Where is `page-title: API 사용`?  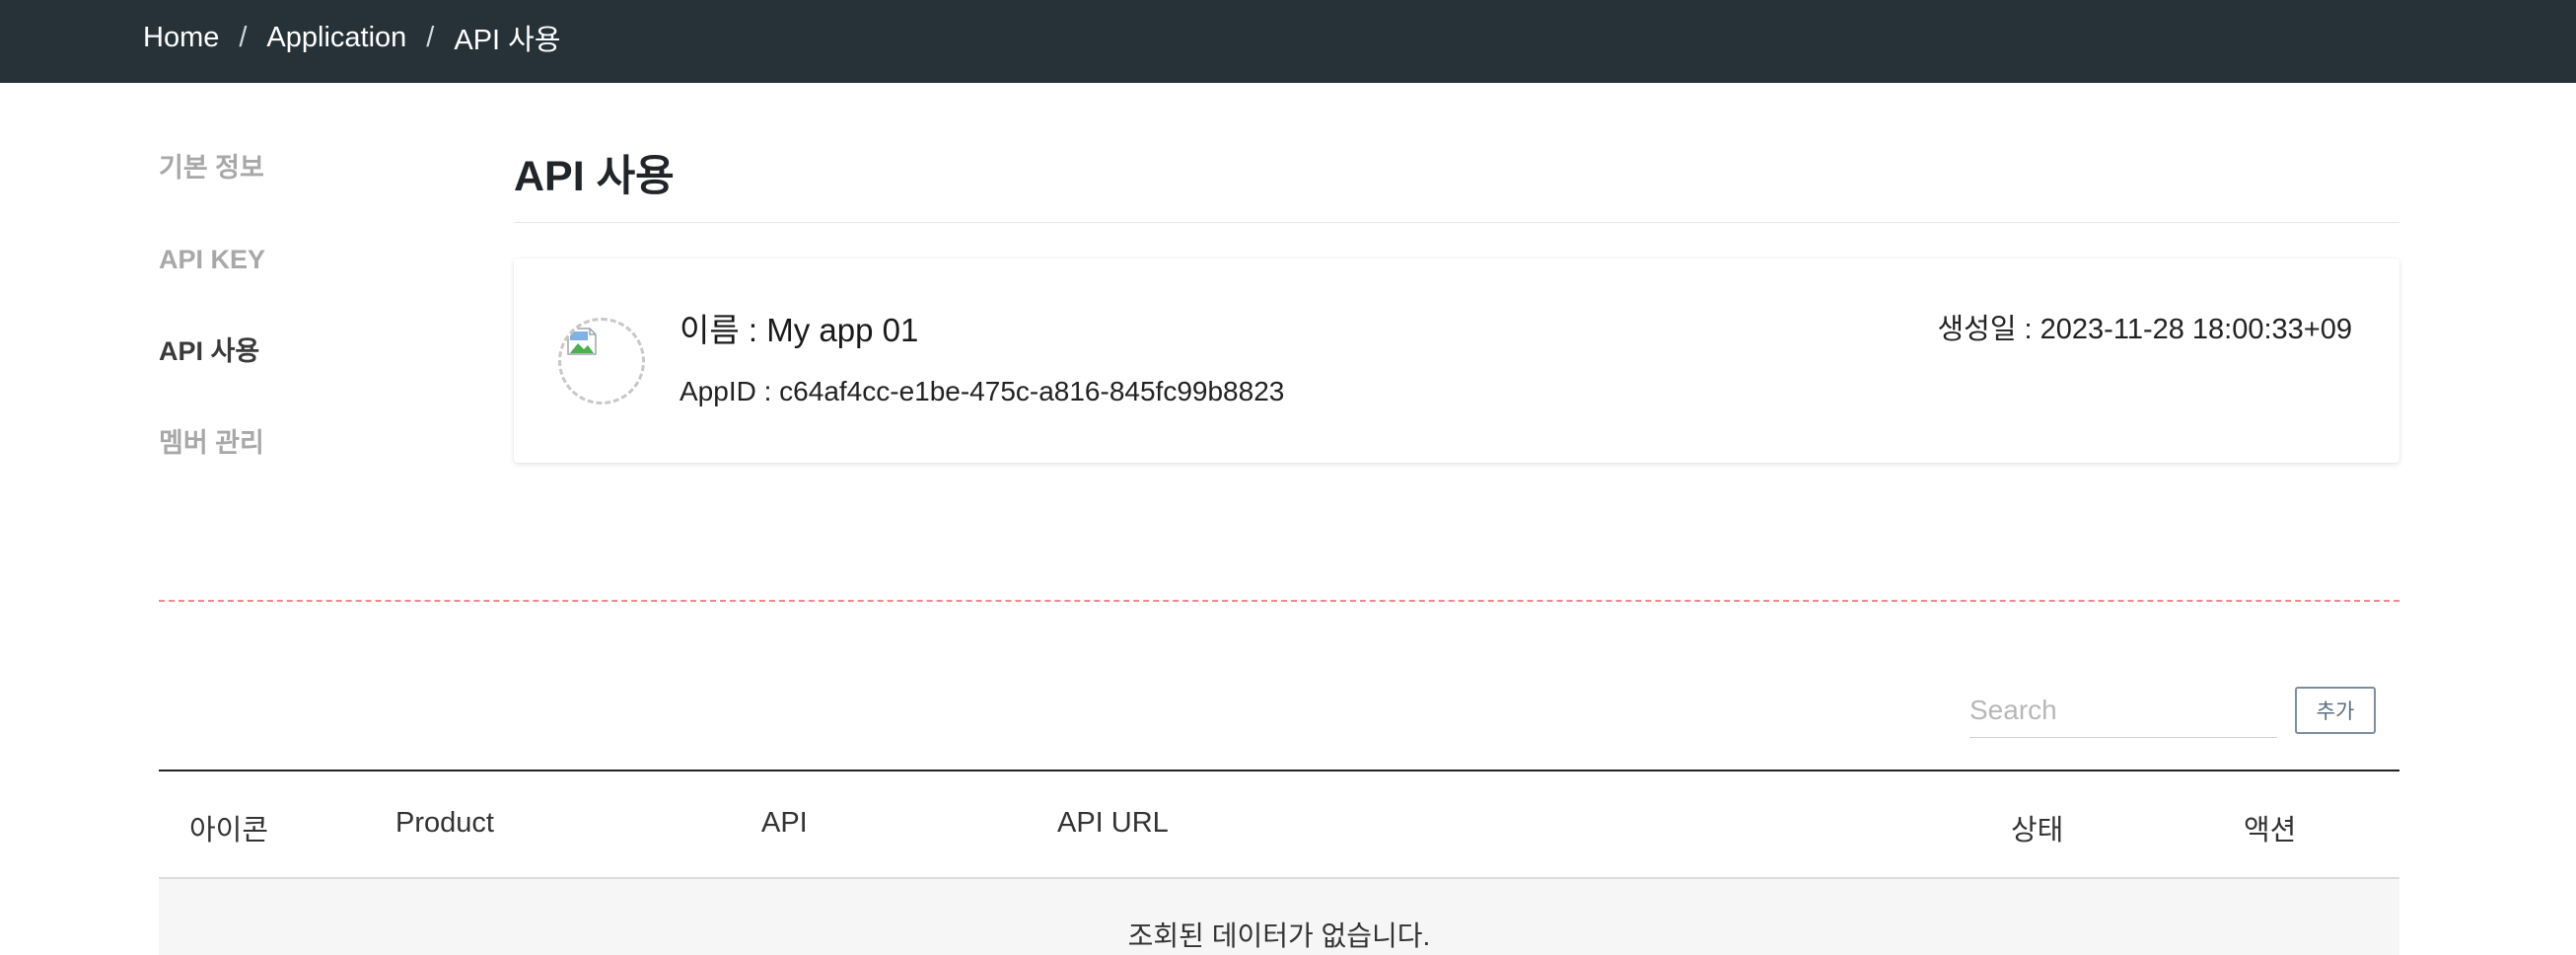 page-title: API 사용 is located at coordinates (595, 176).